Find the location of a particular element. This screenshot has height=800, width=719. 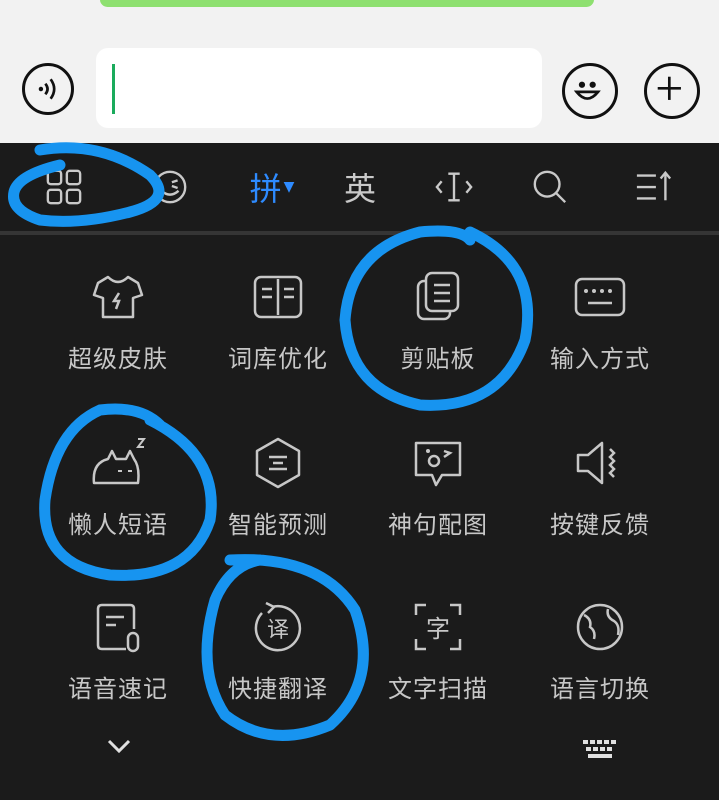

collapse-keyboard-button is located at coordinates (119, 749).